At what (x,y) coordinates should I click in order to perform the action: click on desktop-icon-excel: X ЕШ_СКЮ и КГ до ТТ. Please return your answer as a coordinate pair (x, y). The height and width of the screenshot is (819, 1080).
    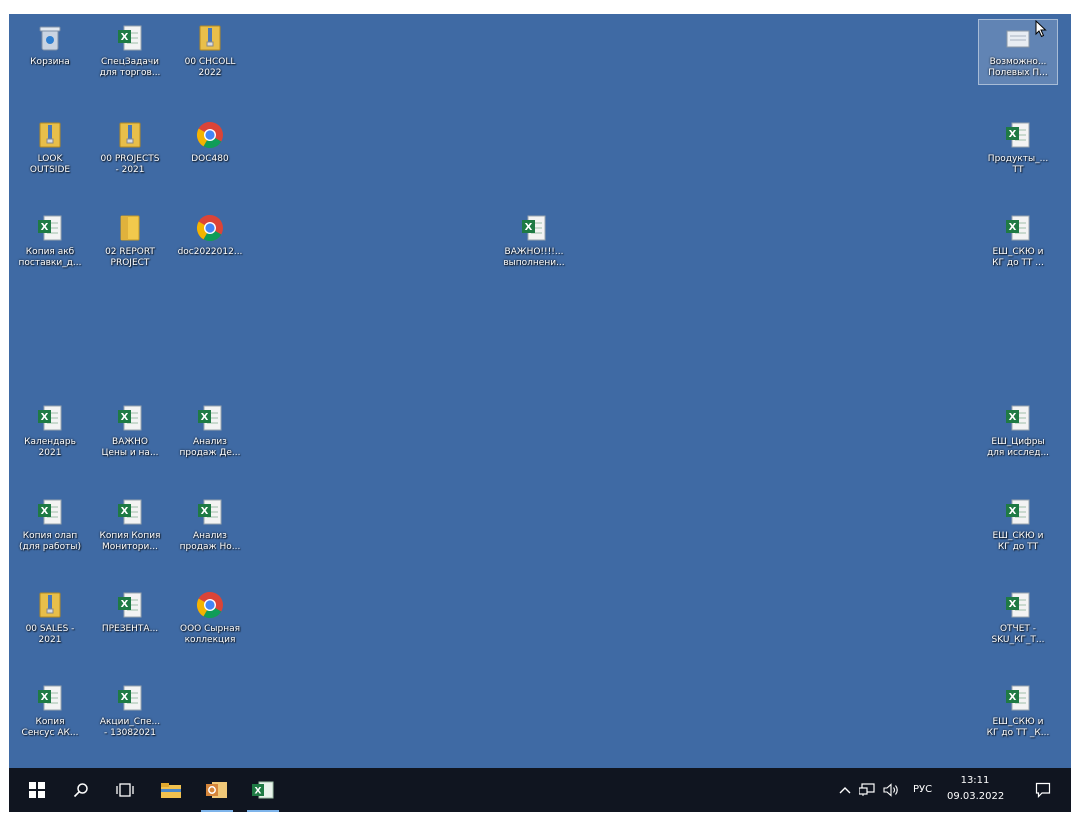
    Looking at the image, I should click on (1018, 526).